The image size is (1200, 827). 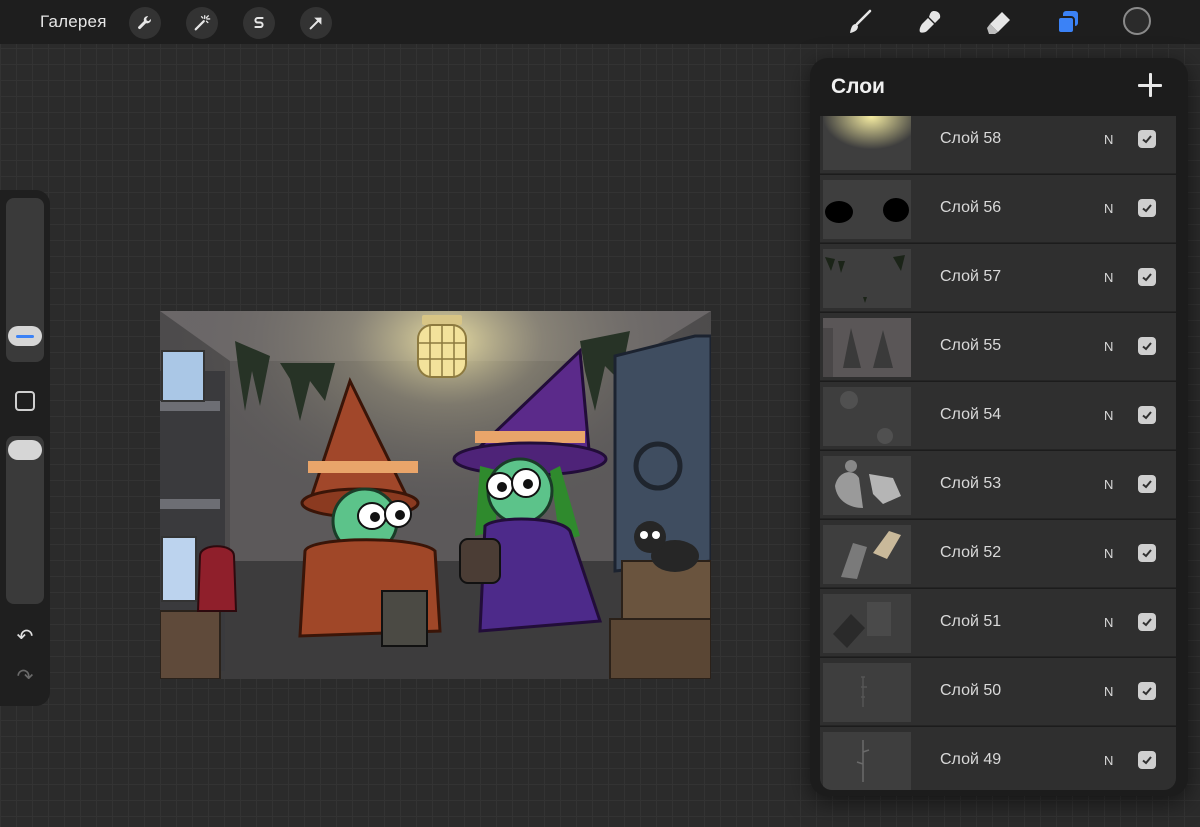 I want to click on gallery-button: Галерея, so click(x=73, y=22).